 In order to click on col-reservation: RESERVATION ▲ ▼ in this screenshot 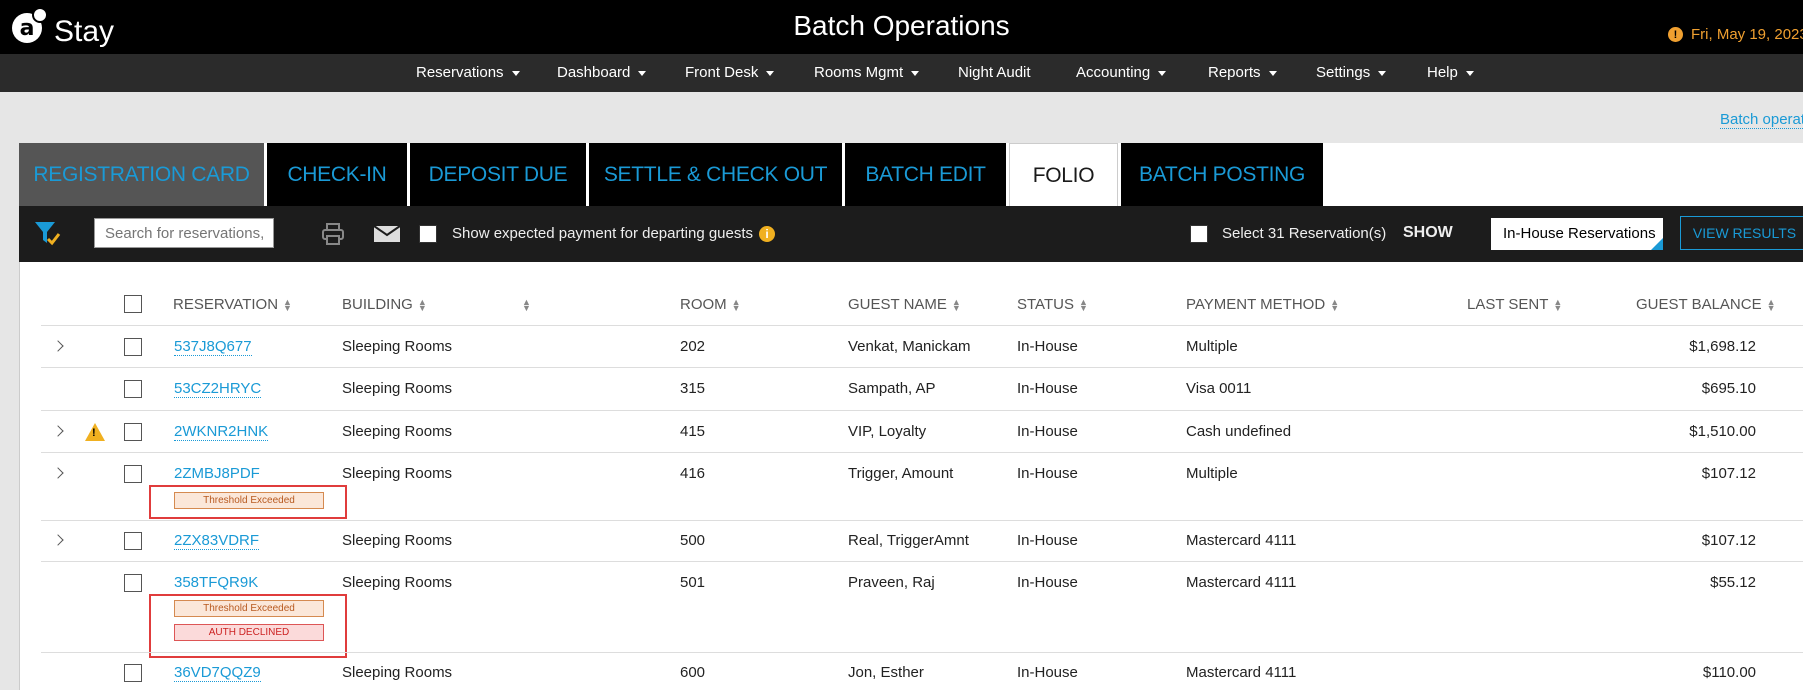, I will do `click(232, 304)`.